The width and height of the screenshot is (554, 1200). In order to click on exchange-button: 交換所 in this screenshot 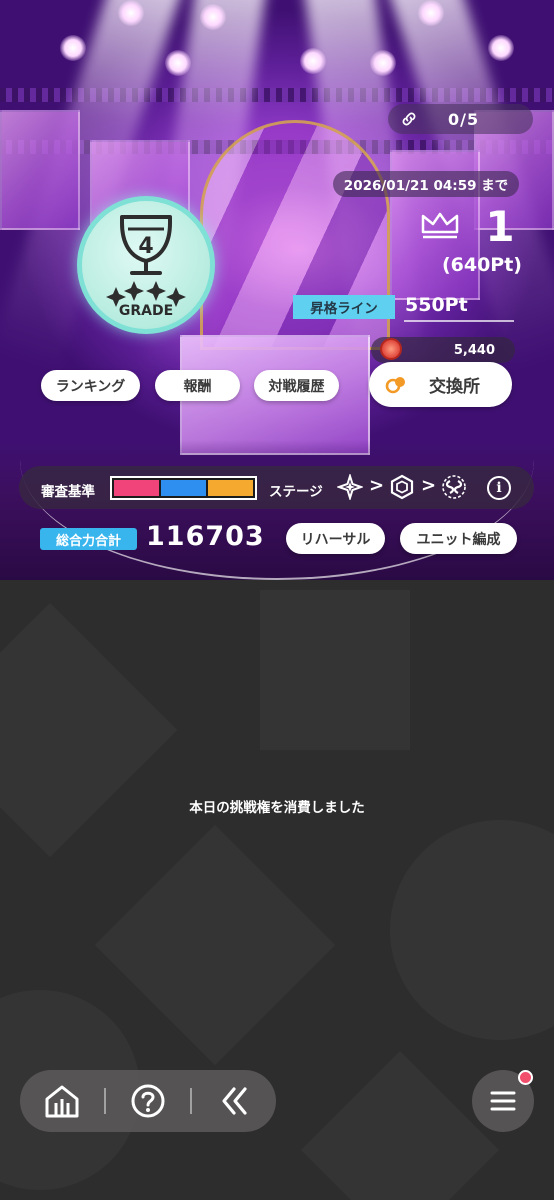, I will do `click(440, 384)`.